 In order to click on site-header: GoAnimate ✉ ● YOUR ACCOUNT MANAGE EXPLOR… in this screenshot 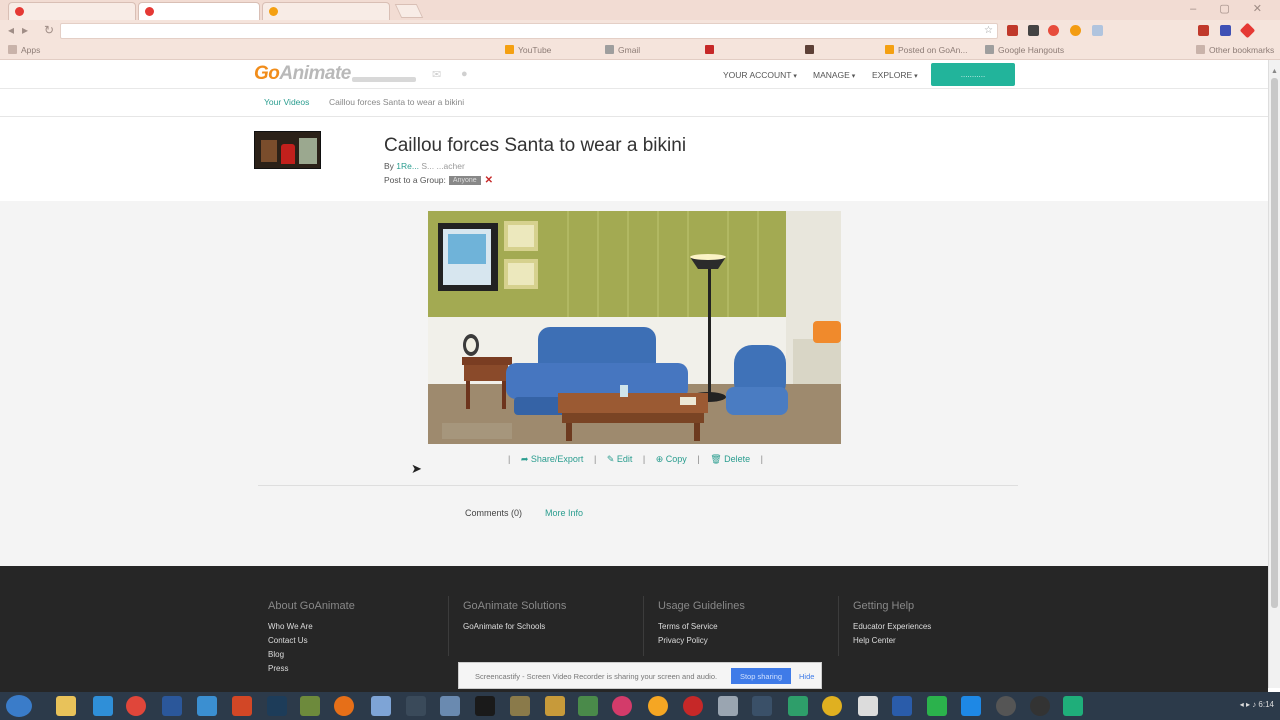, I will do `click(634, 74)`.